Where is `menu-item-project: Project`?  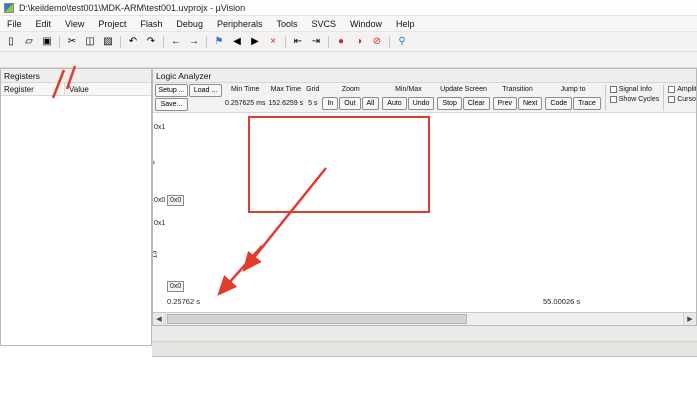
menu-item-project: Project is located at coordinates (112, 24).